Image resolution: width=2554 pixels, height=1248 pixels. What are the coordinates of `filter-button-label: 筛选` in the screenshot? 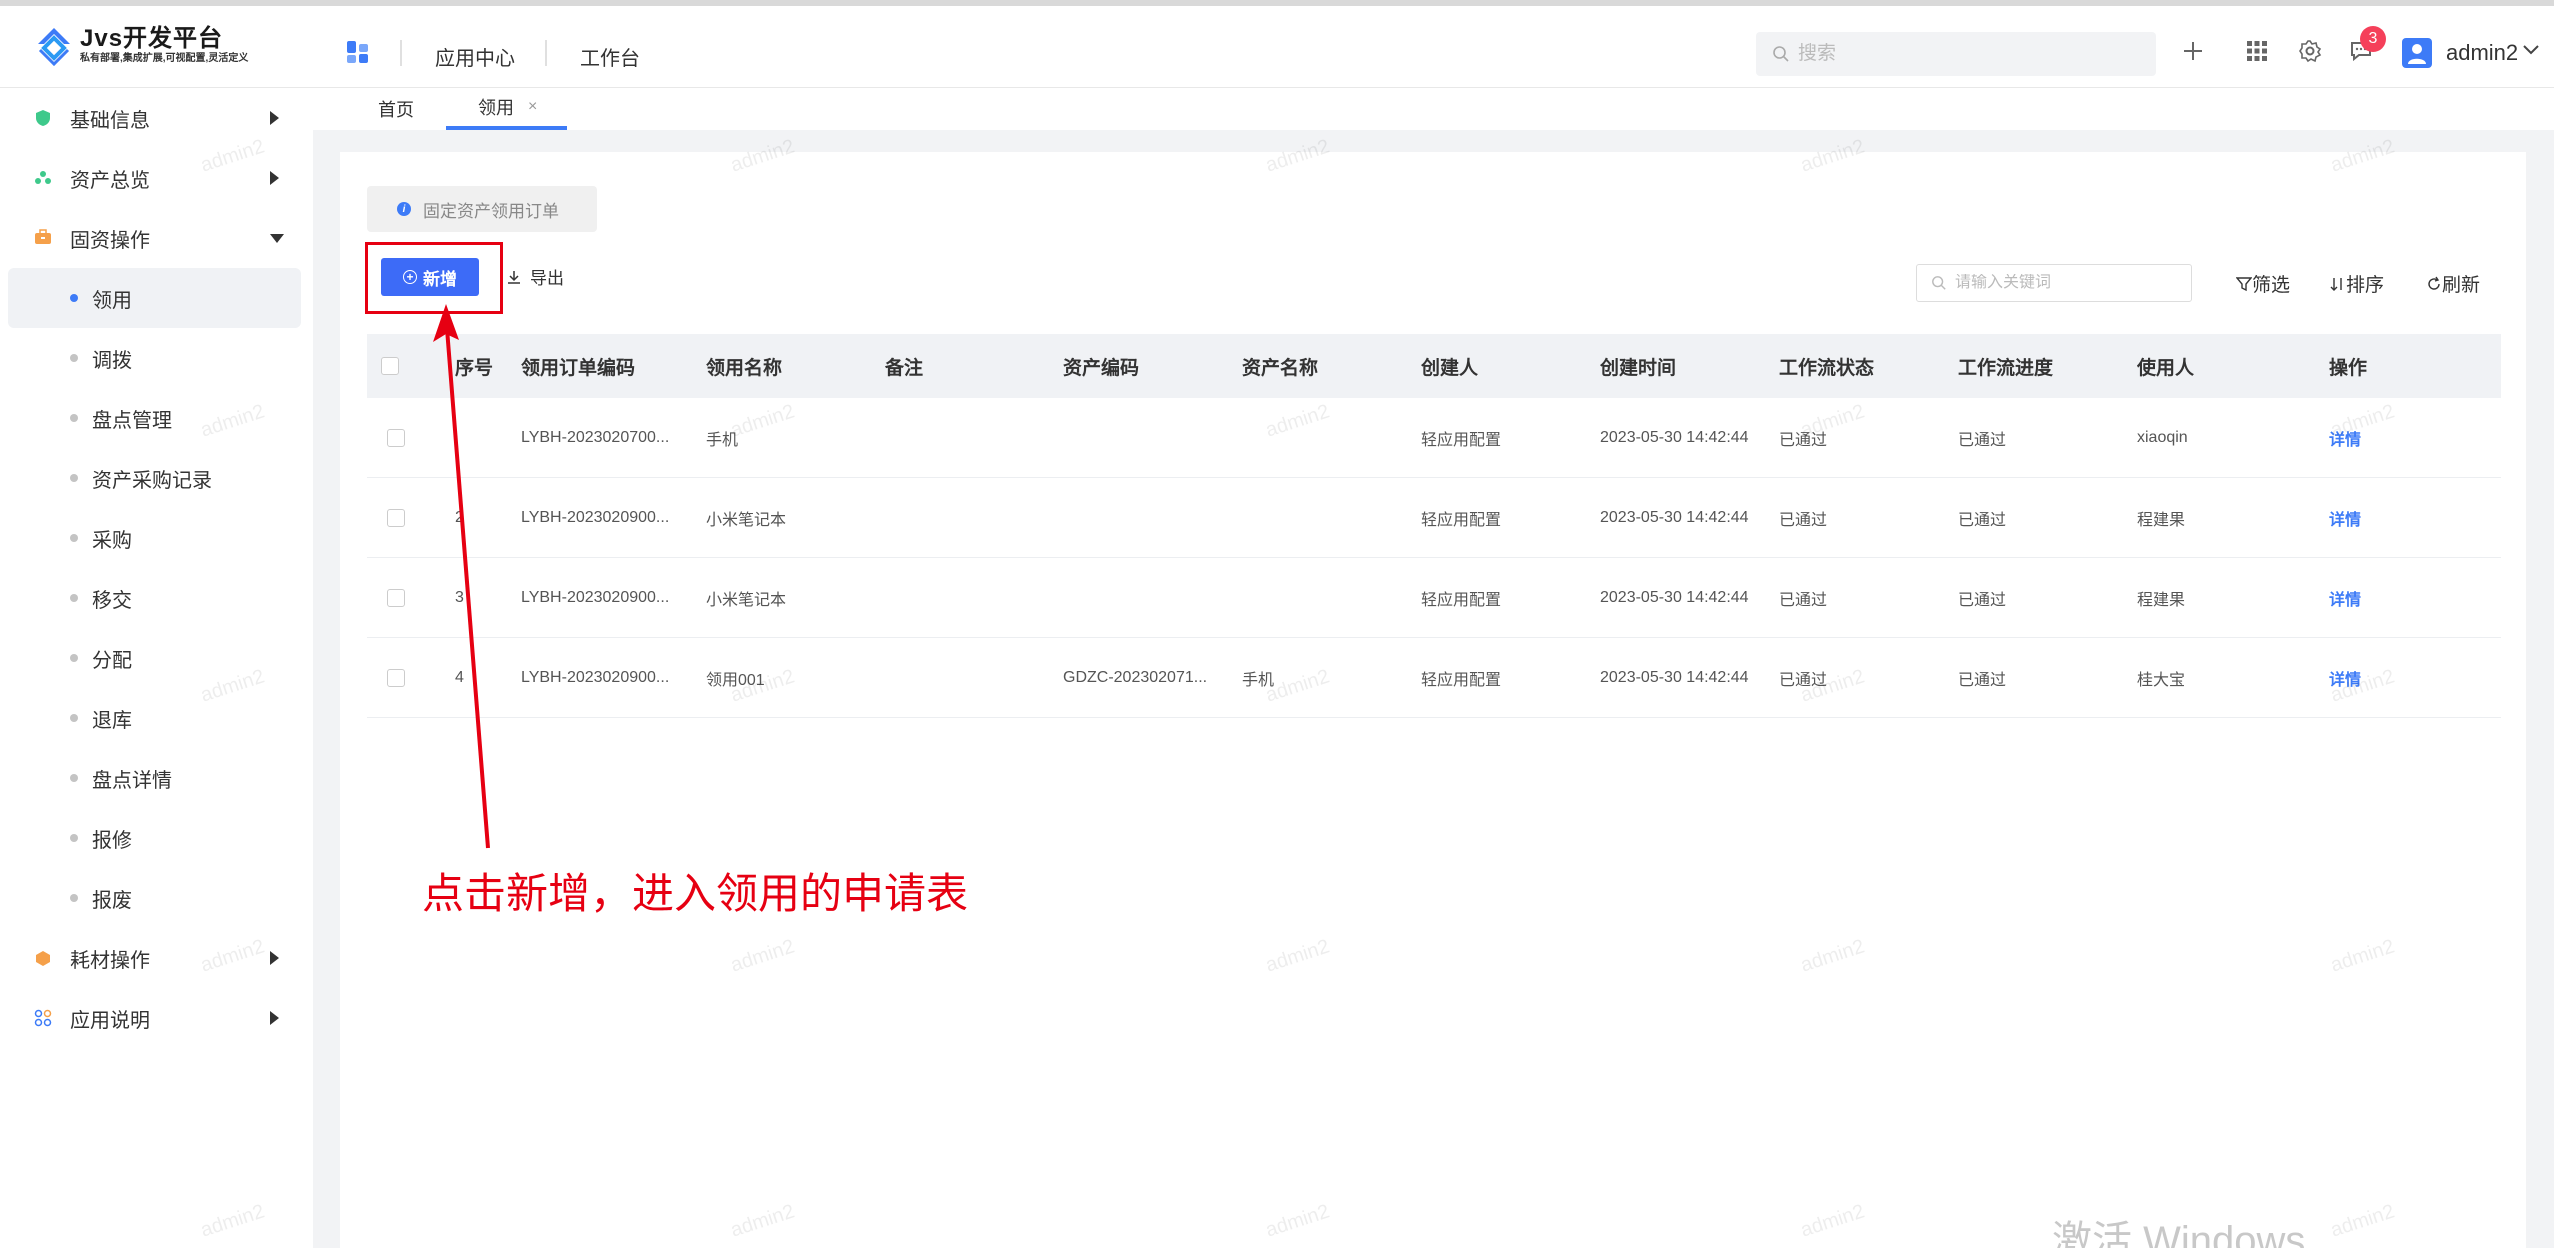 It's located at (2271, 285).